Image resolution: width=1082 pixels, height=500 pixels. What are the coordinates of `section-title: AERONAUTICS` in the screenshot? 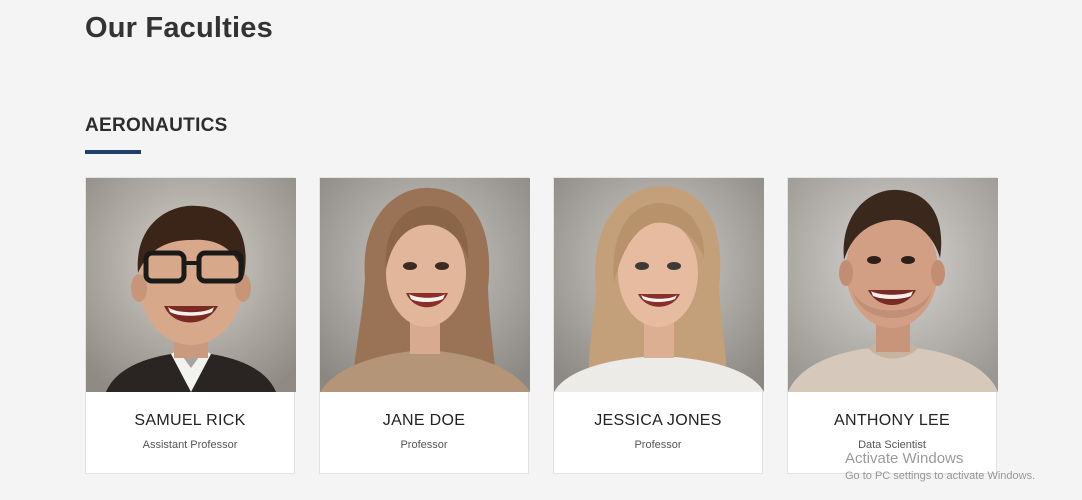 It's located at (156, 125).